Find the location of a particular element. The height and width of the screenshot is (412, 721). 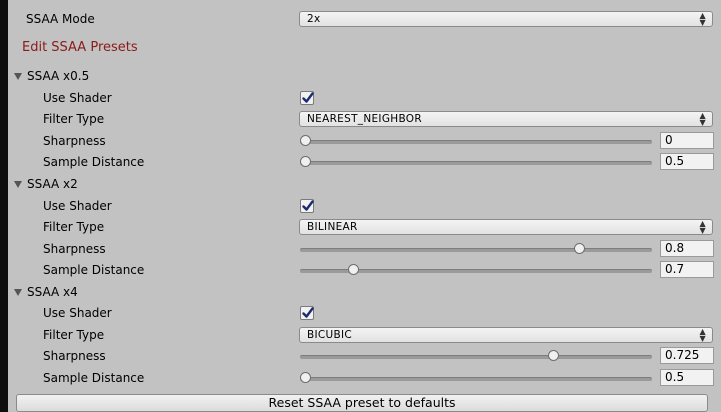

filter-type-dropdown: NEAREST_NEIGHBOR ▲ ▼ is located at coordinates (506, 119).